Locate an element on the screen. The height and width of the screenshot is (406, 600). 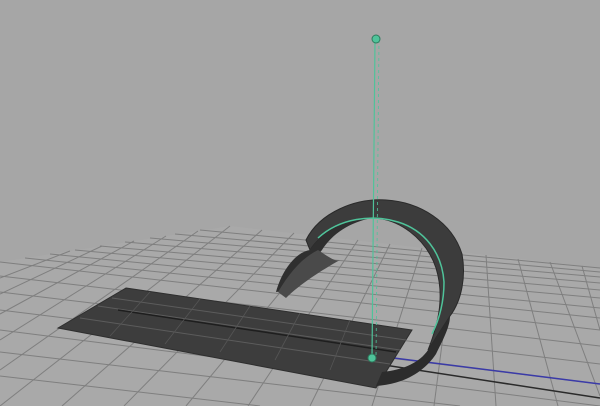
handle-top-pivot is located at coordinates (376, 39).